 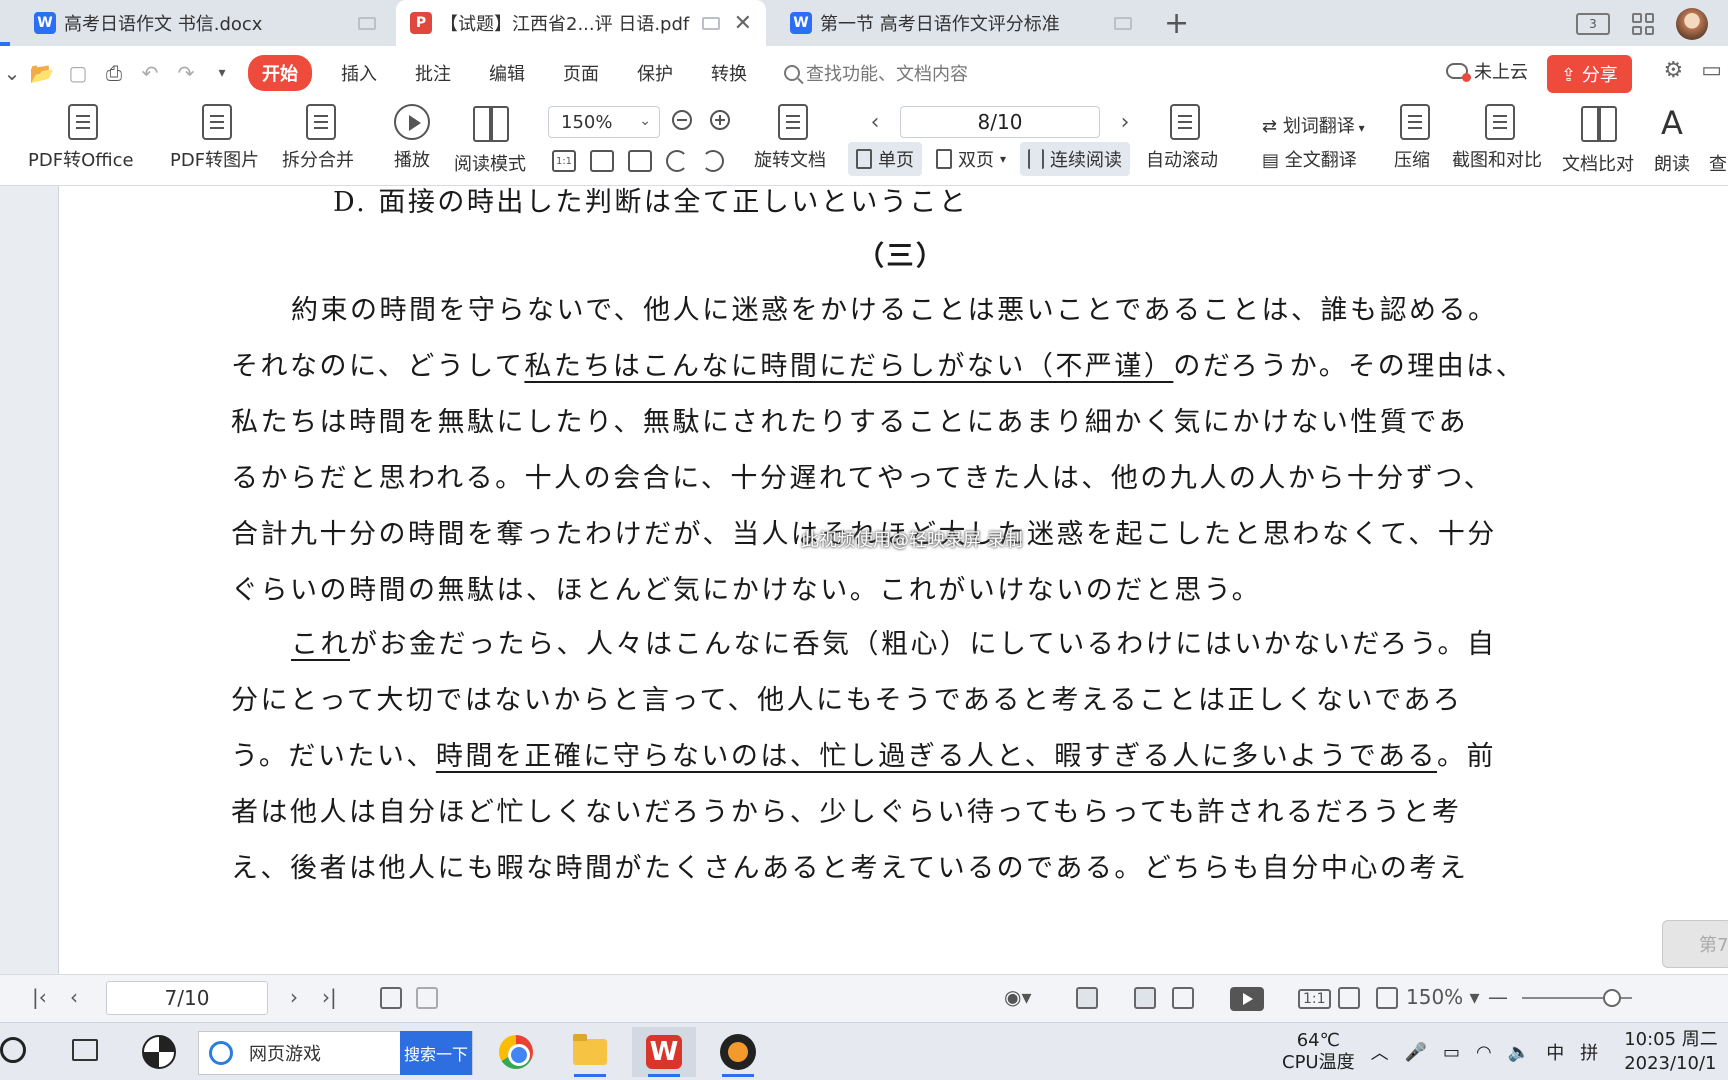 I want to click on zoom-slider-knob, so click(x=1612, y=998).